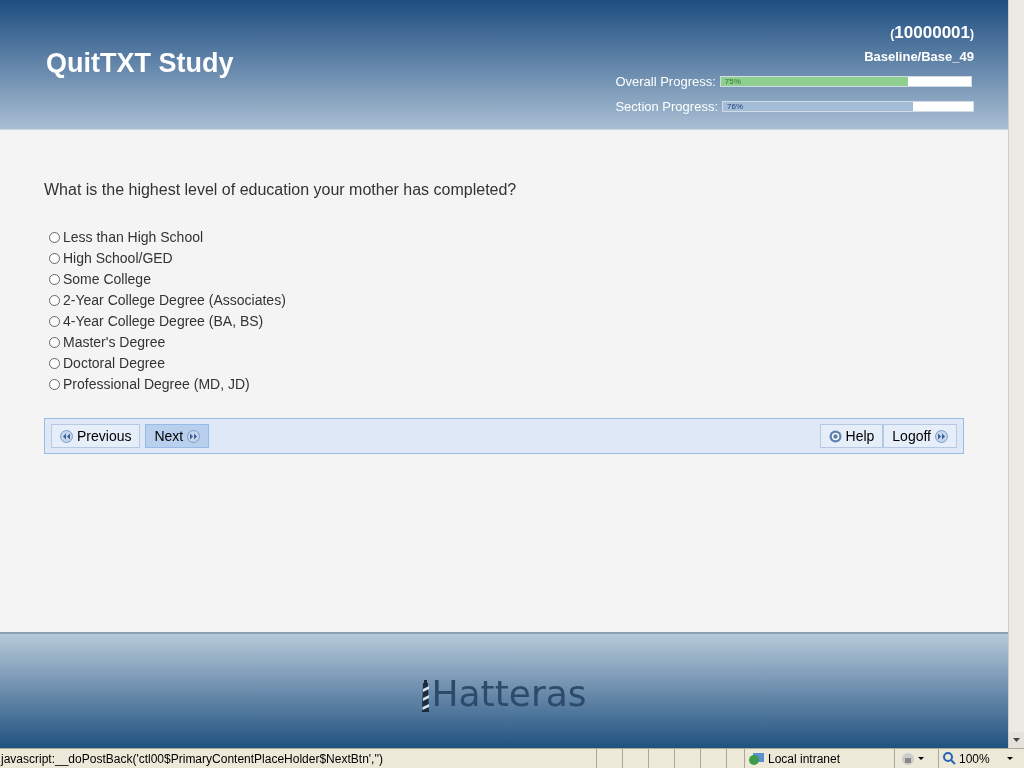 This screenshot has width=1024, height=768. What do you see at coordinates (281, 190) in the screenshot?
I see `question-text: What is the highest level of education your mother has completed?` at bounding box center [281, 190].